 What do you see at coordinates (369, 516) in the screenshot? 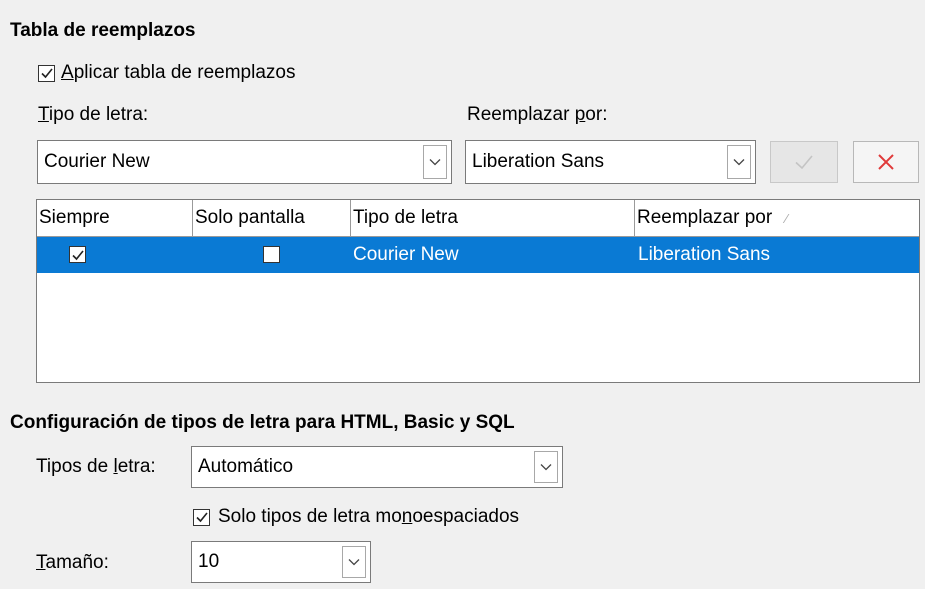
I see `monospaced-label: Solo tipos de letra monoespaciados` at bounding box center [369, 516].